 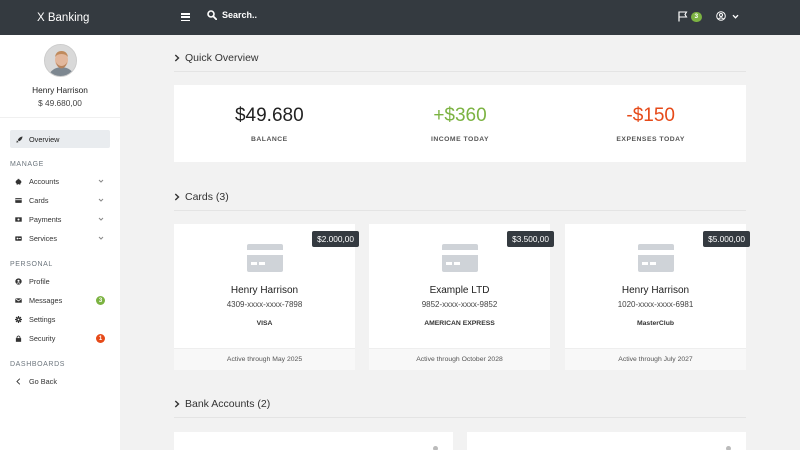 I want to click on overview-income: +$360 INCOME TODAY, so click(x=460, y=123).